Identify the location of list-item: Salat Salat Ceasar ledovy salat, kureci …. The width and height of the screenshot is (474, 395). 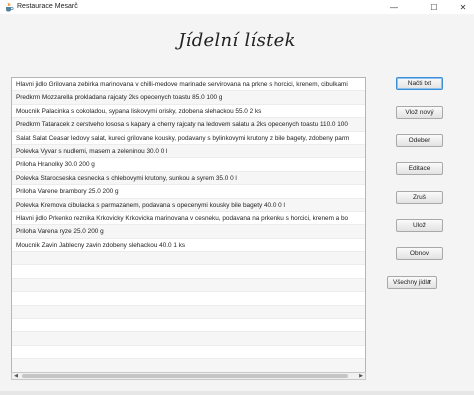
(188, 138).